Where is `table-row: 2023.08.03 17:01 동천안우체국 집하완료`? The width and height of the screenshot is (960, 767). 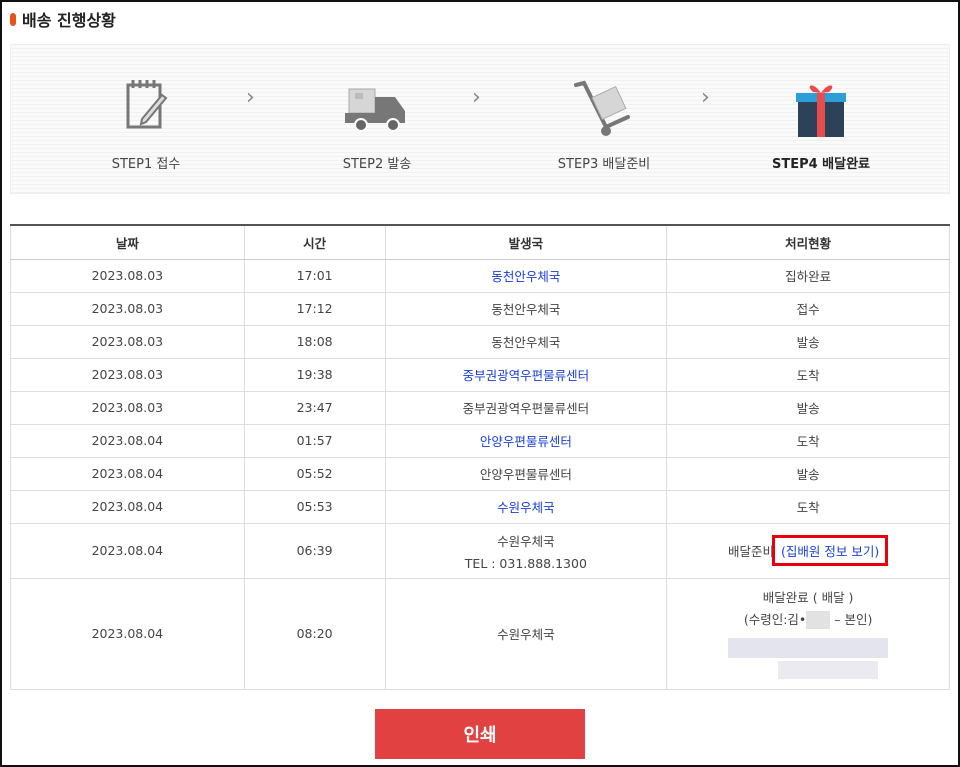 table-row: 2023.08.03 17:01 동천안우체국 집하완료 is located at coordinates (480, 275).